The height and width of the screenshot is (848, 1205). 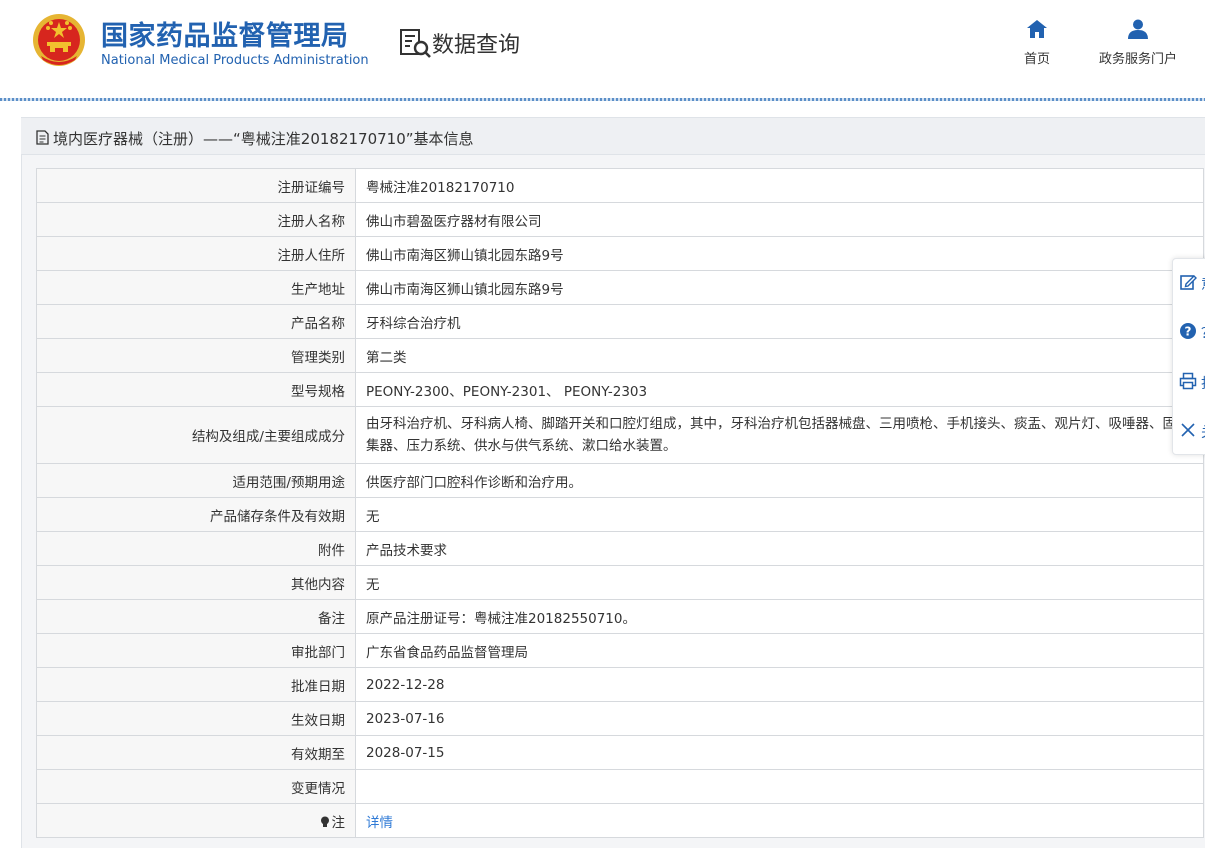 I want to click on national-emblem-icon, so click(x=59, y=40).